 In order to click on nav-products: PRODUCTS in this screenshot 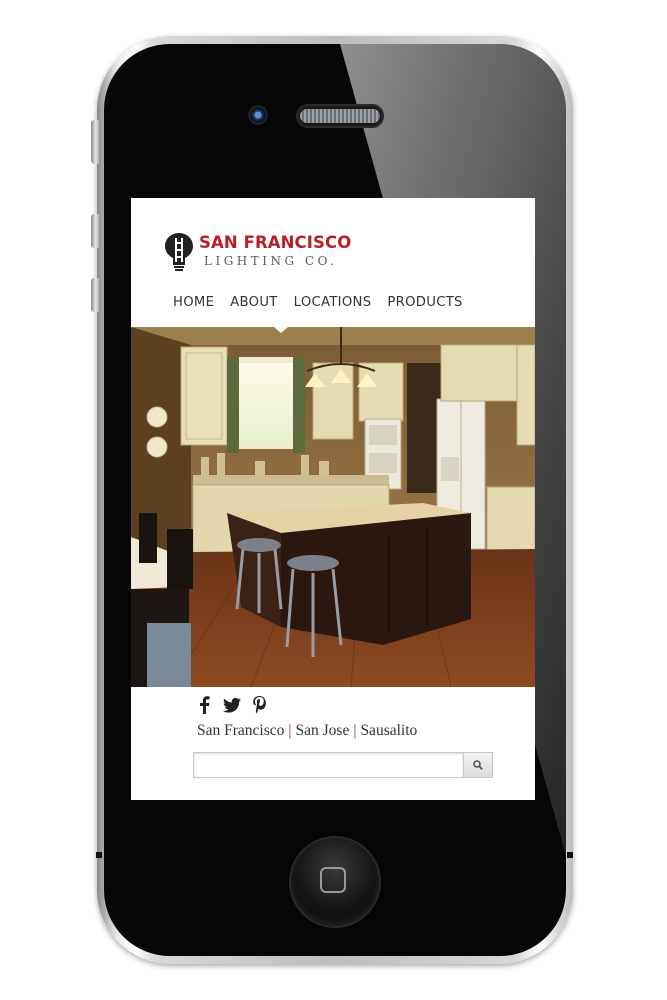, I will do `click(424, 302)`.